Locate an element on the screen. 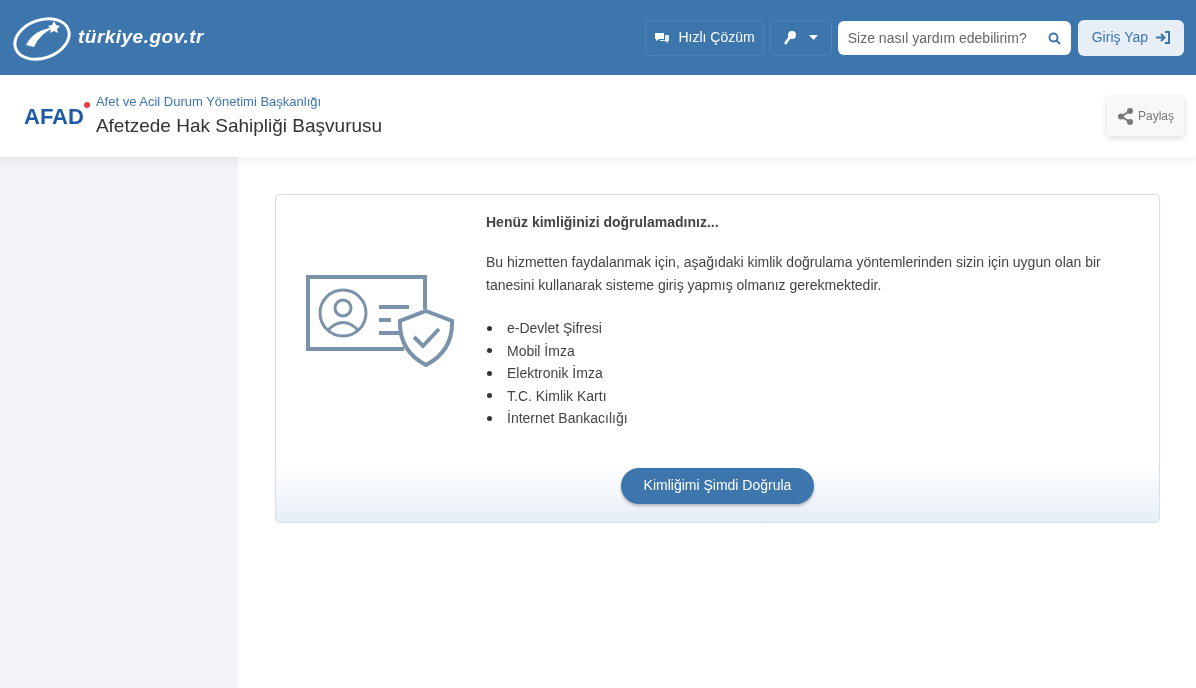 The width and height of the screenshot is (1196, 688). search-icon is located at coordinates (1054, 38).